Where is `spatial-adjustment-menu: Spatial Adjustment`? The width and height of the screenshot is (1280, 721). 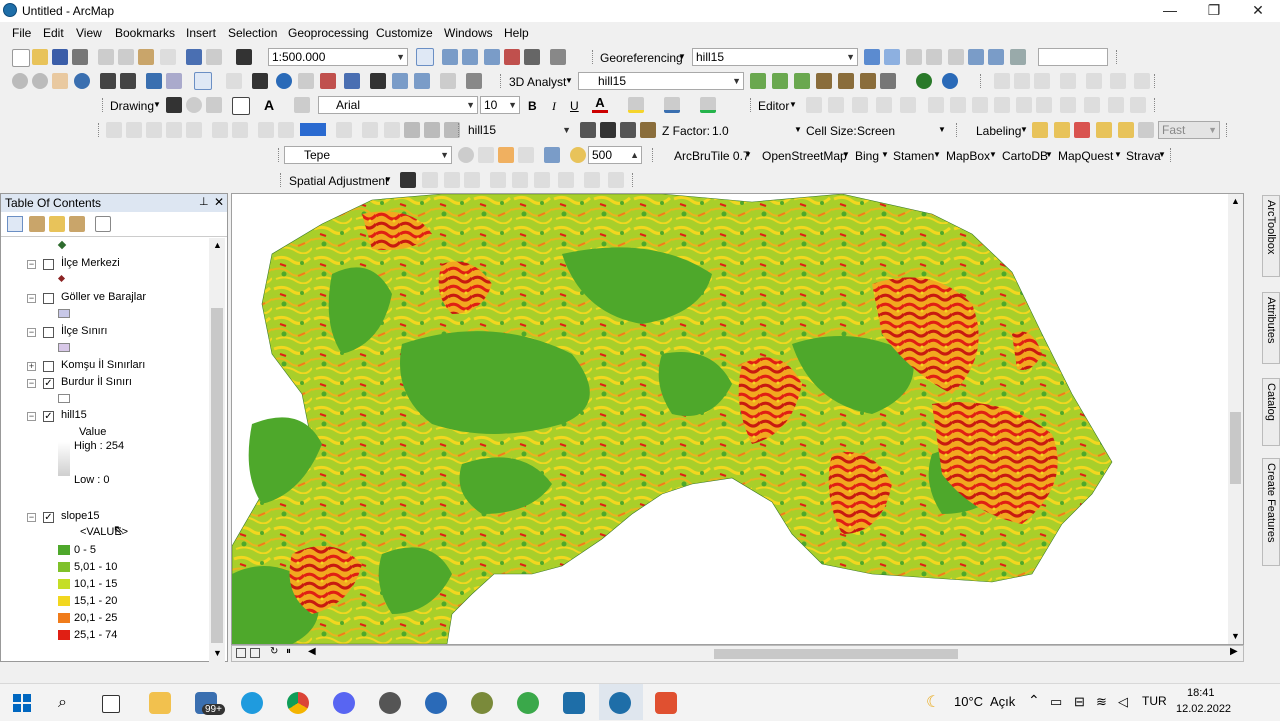
spatial-adjustment-menu: Spatial Adjustment is located at coordinates (338, 181).